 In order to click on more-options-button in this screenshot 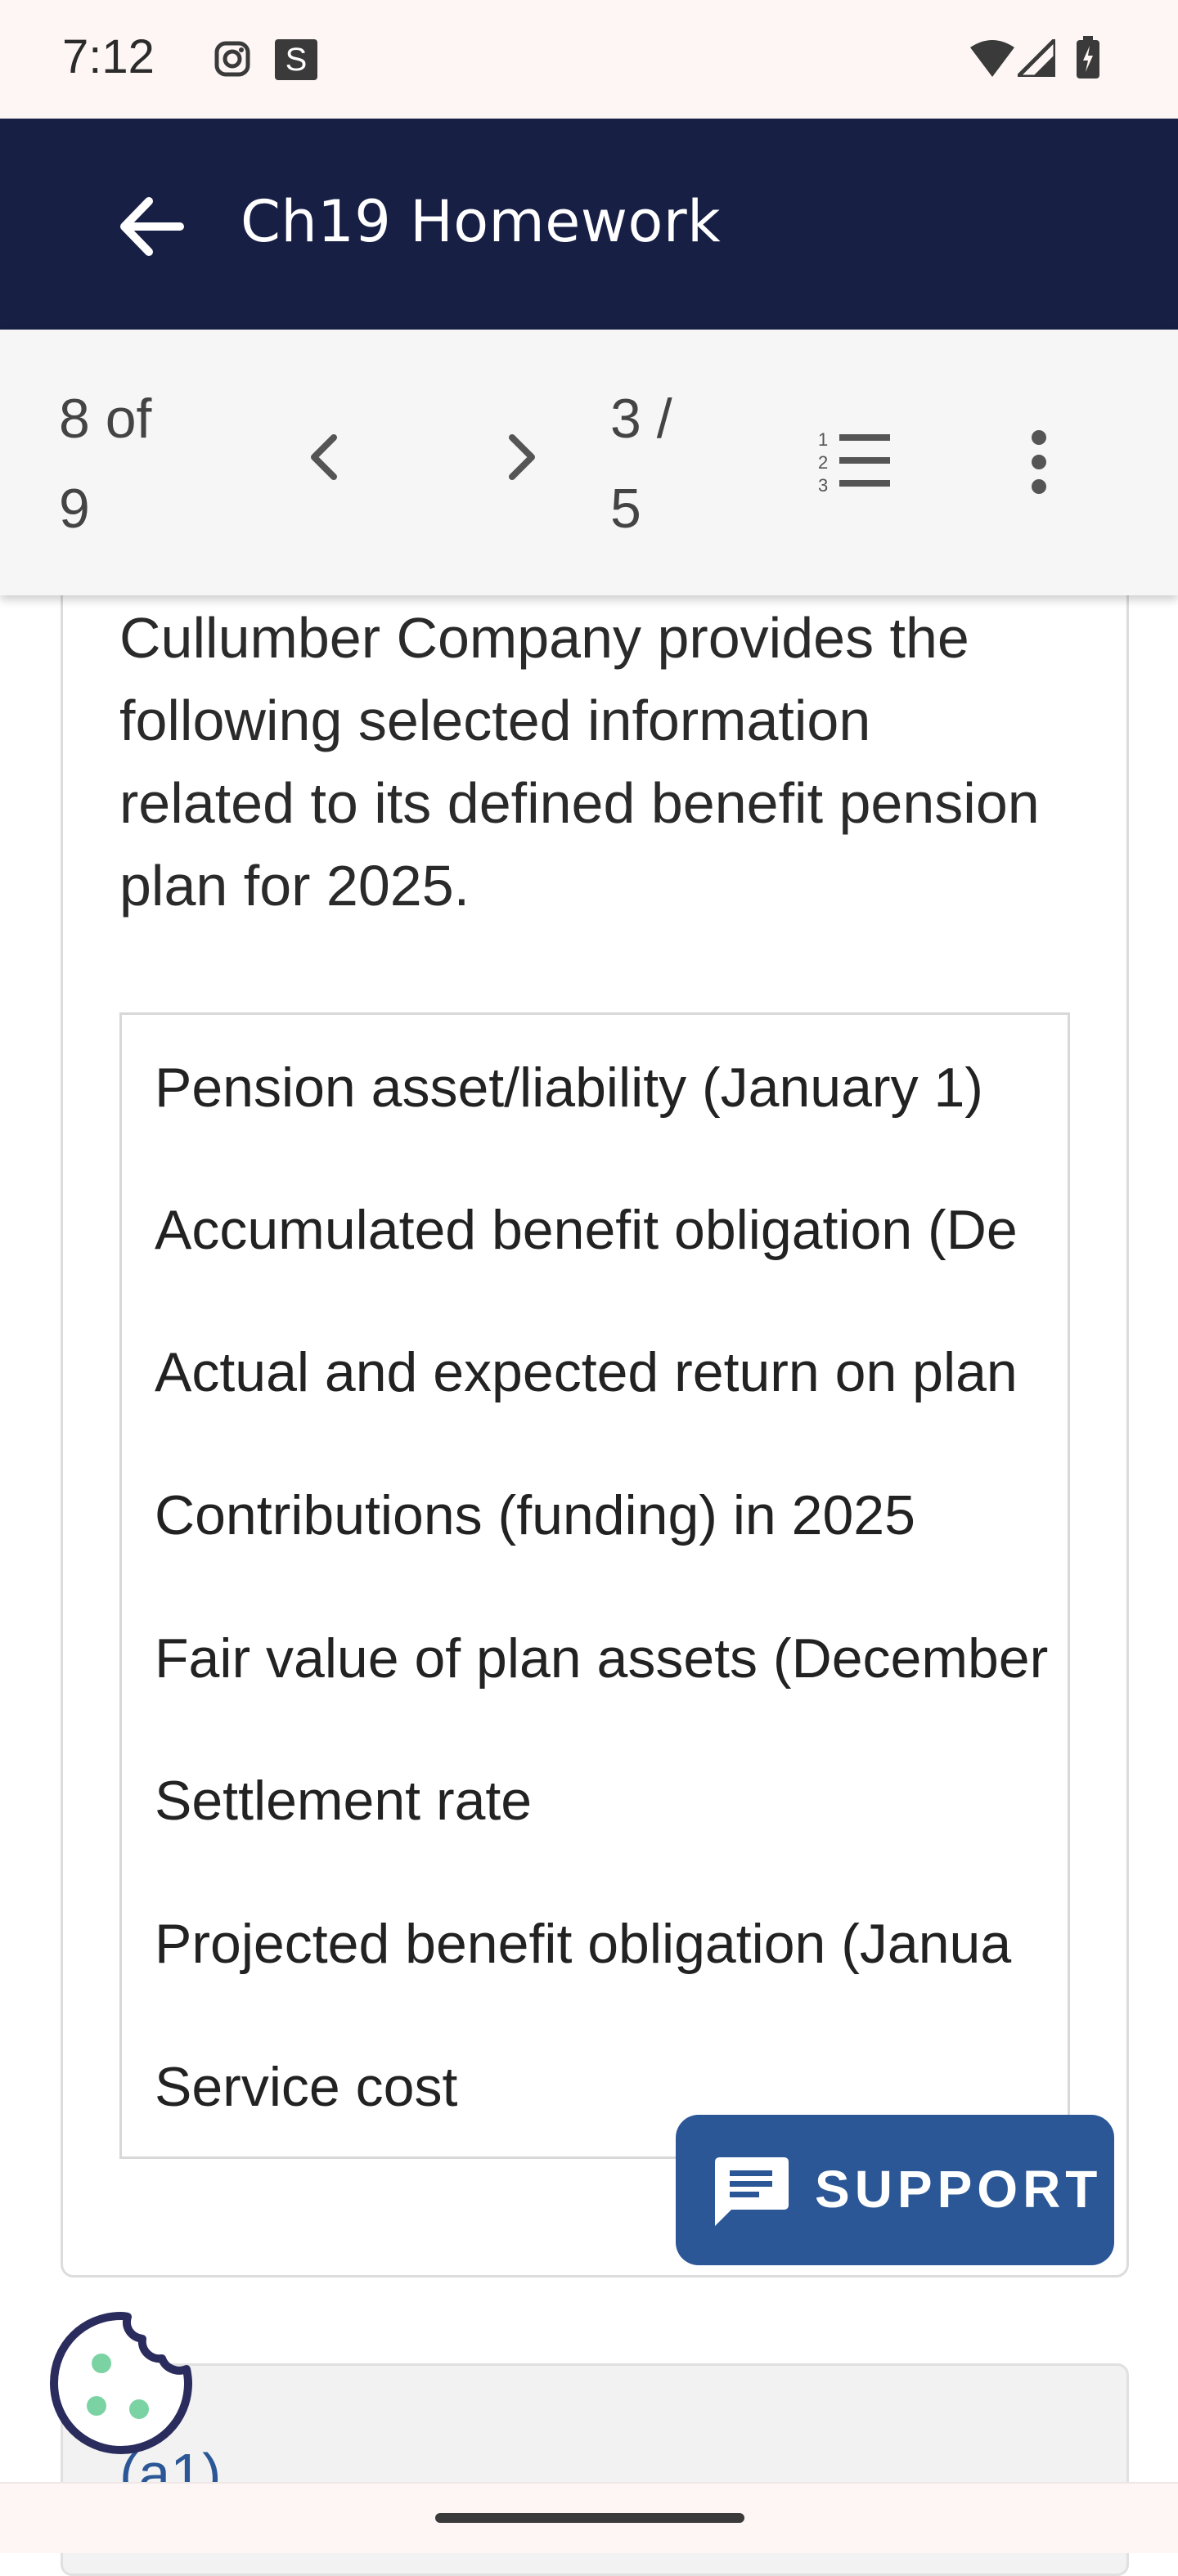, I will do `click(1038, 462)`.